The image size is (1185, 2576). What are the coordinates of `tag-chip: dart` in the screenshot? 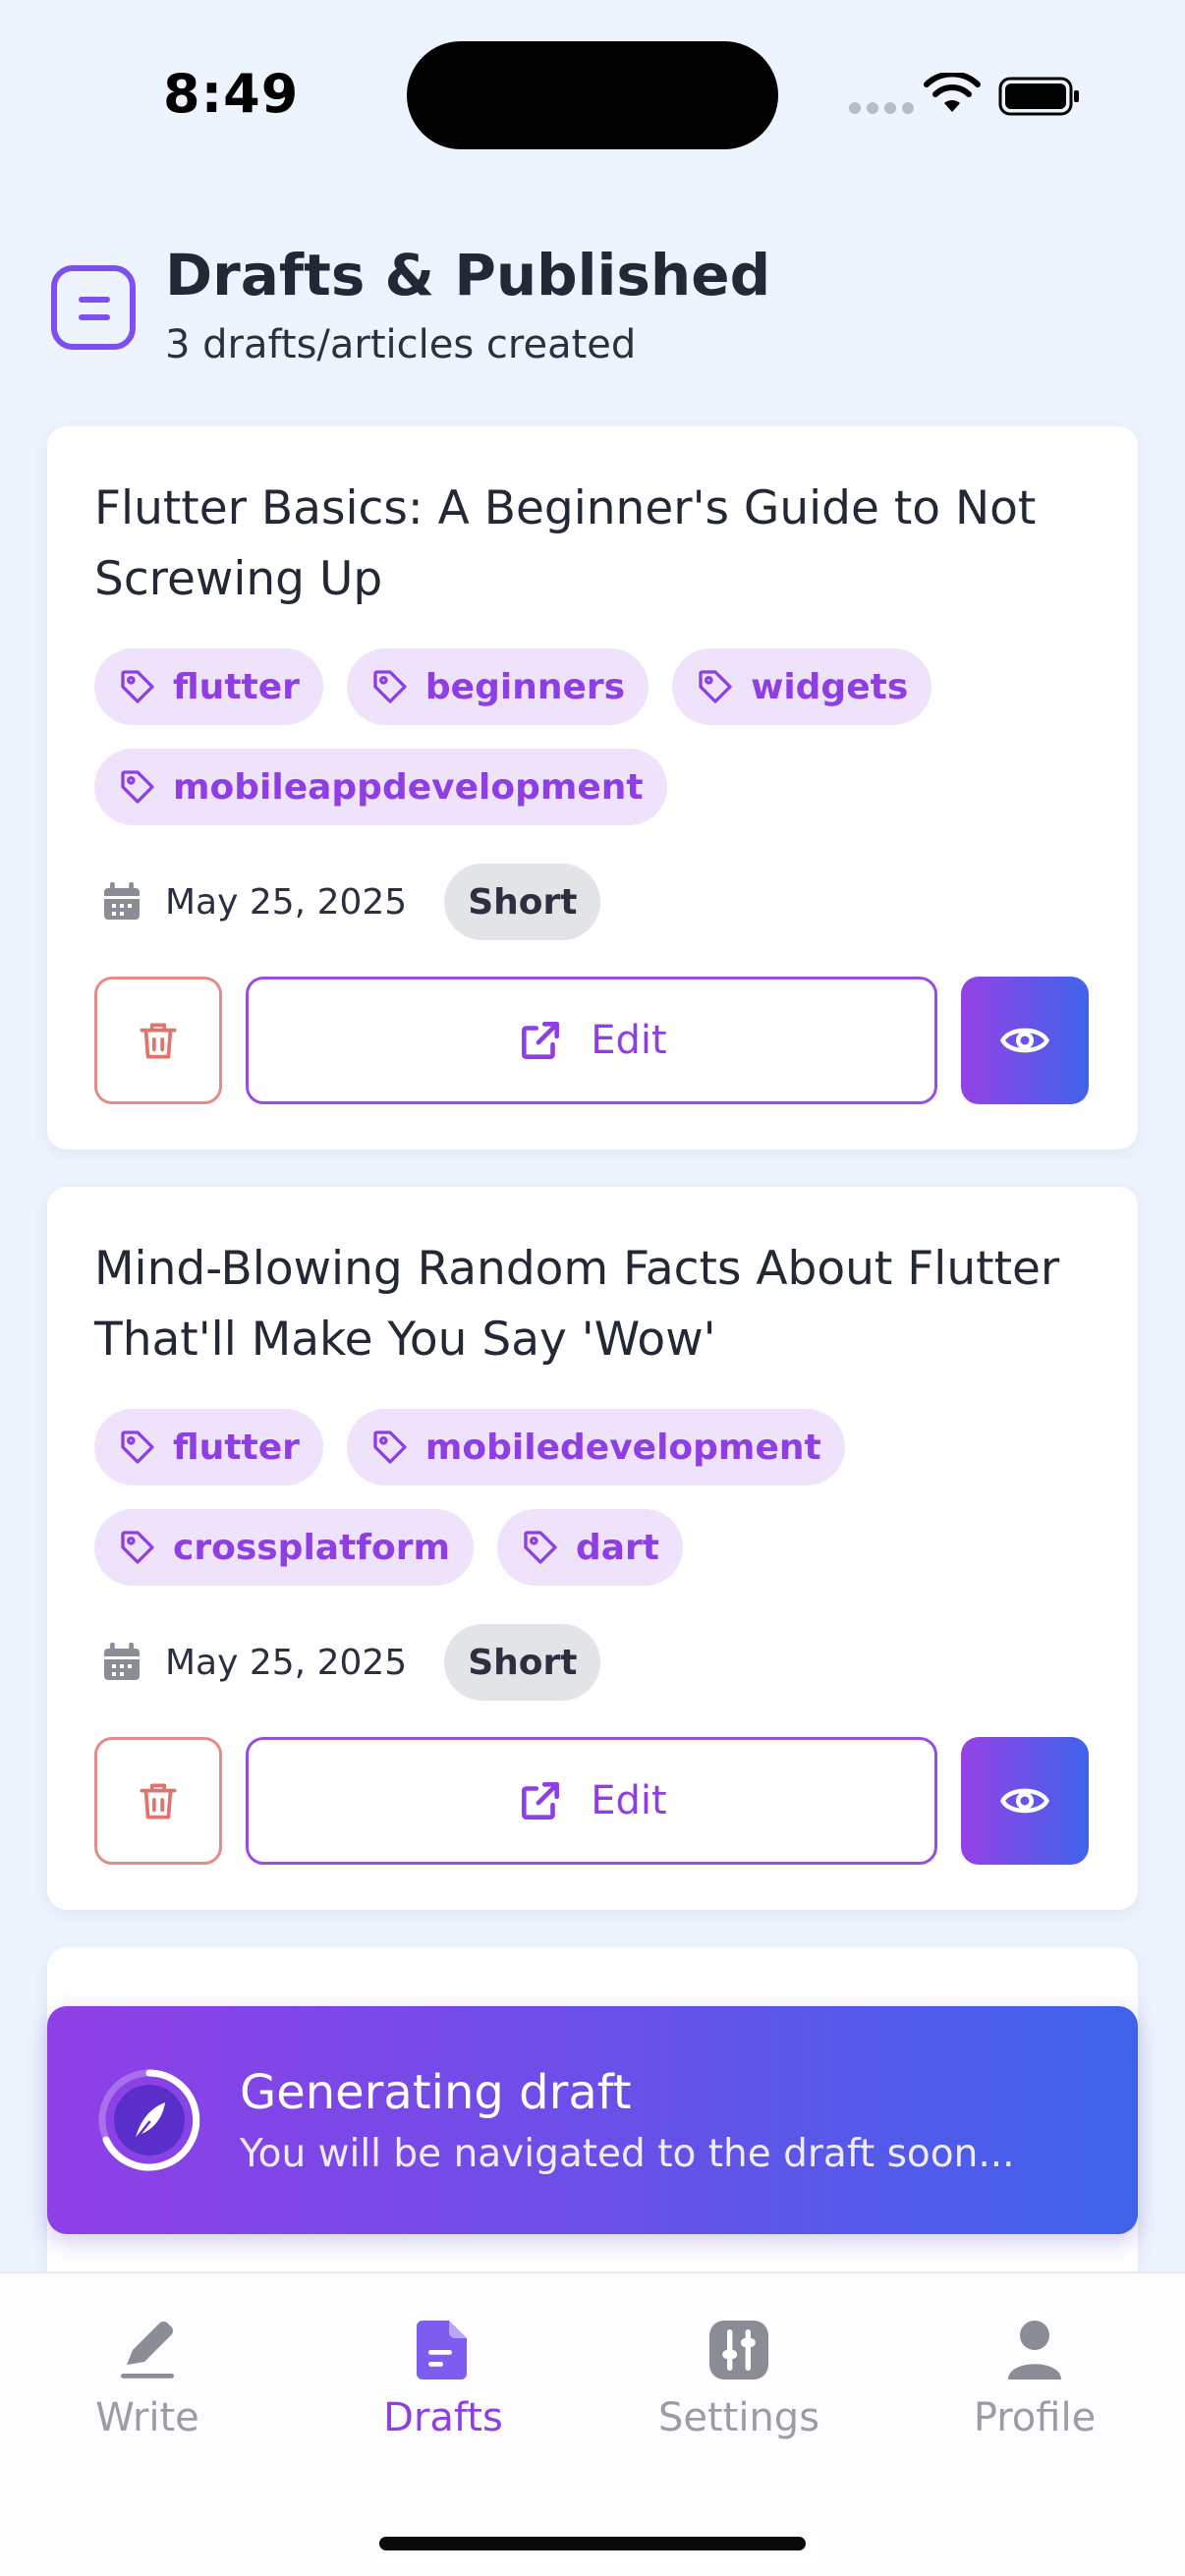 It's located at (590, 1547).